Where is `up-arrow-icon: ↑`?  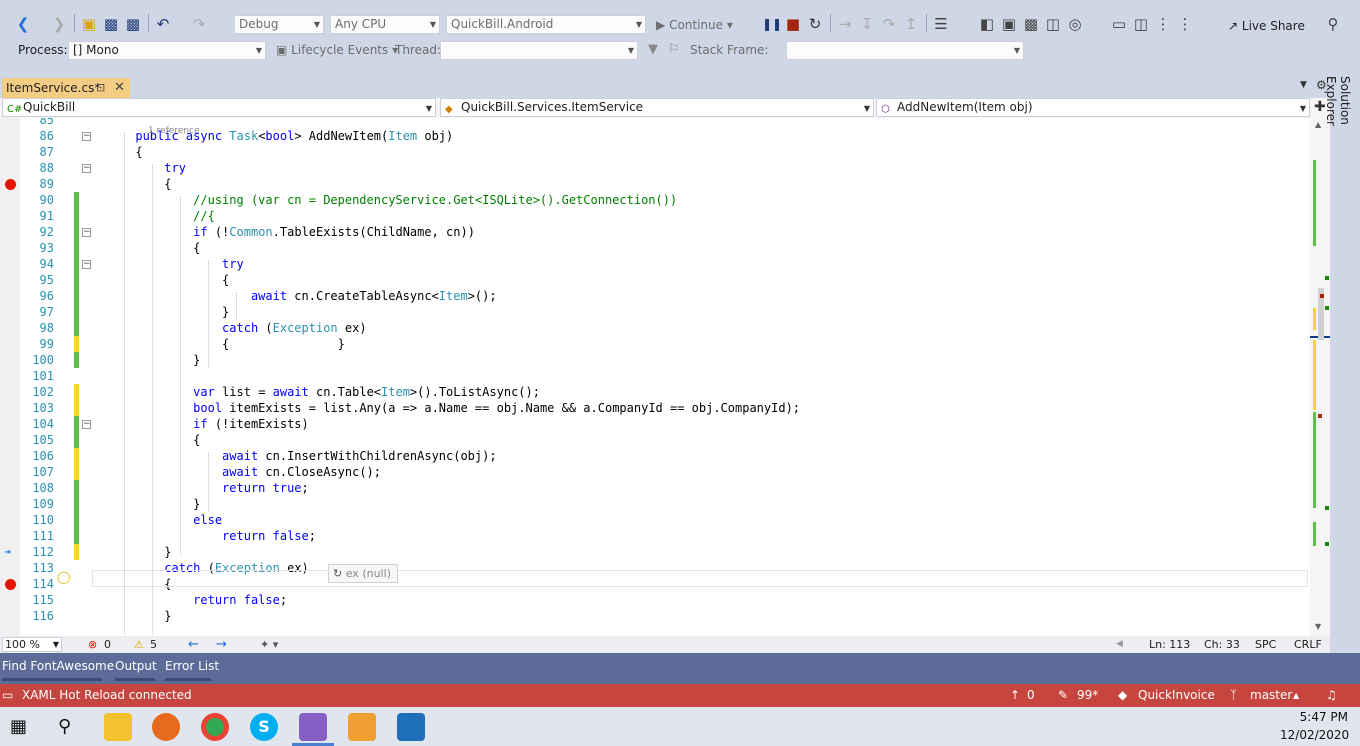 up-arrow-icon: ↑ is located at coordinates (1015, 695).